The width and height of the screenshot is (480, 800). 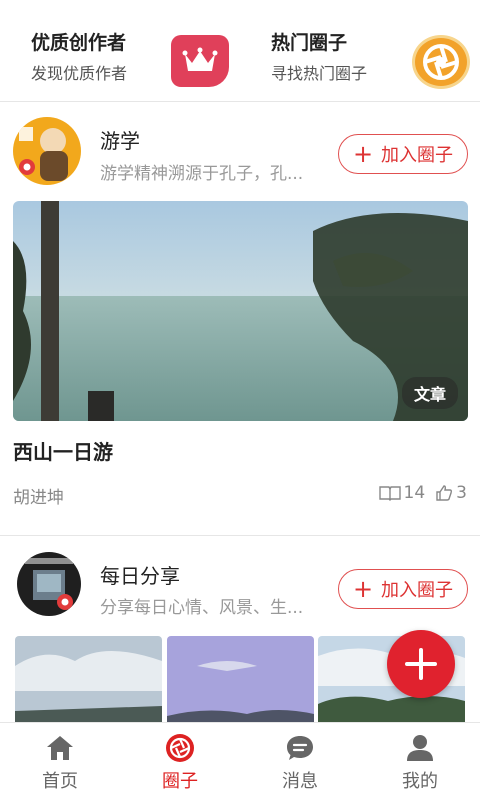 What do you see at coordinates (79, 56) in the screenshot?
I see `promo-quality-creators: 优质创作者 发现优质作者` at bounding box center [79, 56].